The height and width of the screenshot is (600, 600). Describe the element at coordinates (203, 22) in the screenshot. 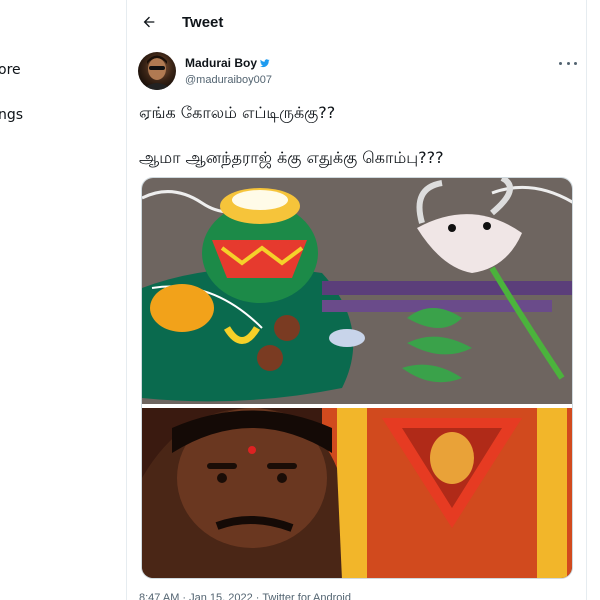

I see `page-title: Tweet` at that location.